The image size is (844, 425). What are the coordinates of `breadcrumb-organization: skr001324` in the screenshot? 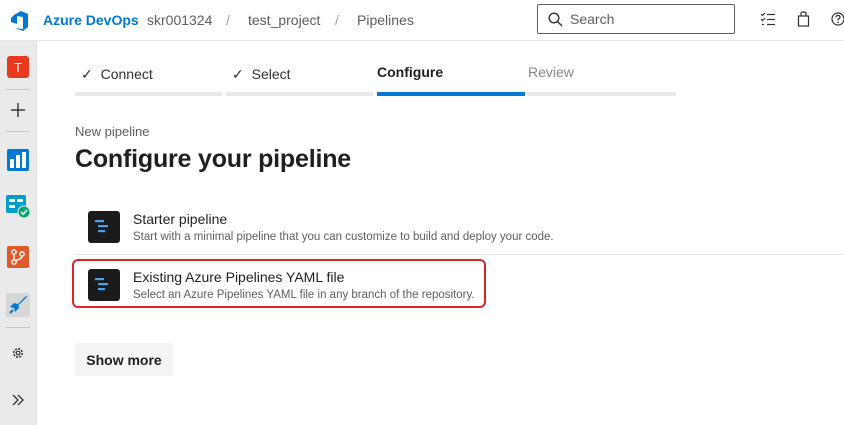 It's located at (179, 20).